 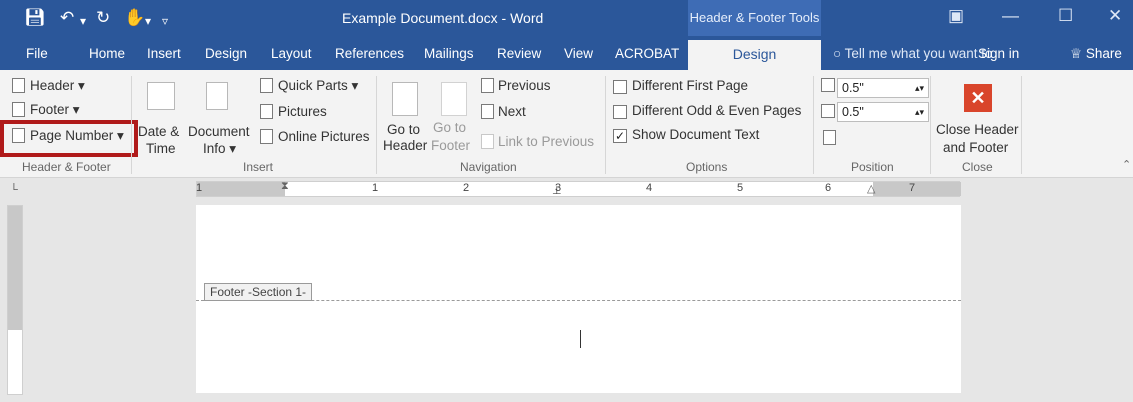 What do you see at coordinates (912, 188) in the screenshot?
I see `ruler-number: 7` at bounding box center [912, 188].